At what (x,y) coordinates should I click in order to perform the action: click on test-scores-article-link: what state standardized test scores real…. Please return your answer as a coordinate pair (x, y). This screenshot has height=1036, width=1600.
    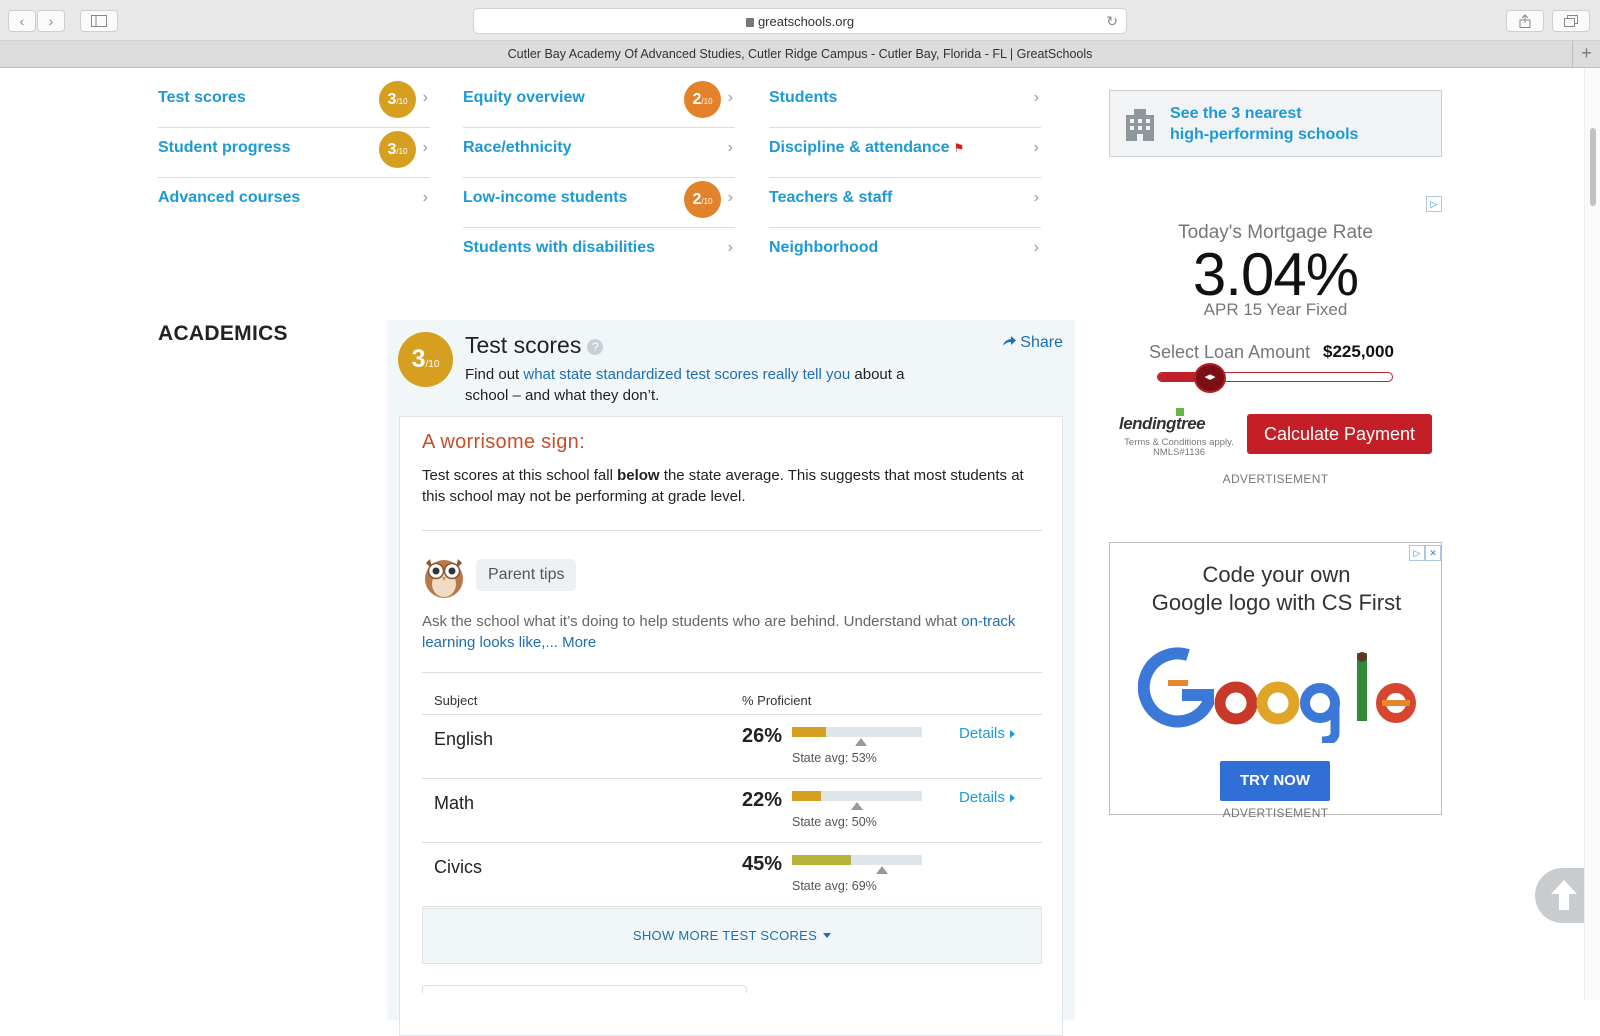
    Looking at the image, I should click on (686, 374).